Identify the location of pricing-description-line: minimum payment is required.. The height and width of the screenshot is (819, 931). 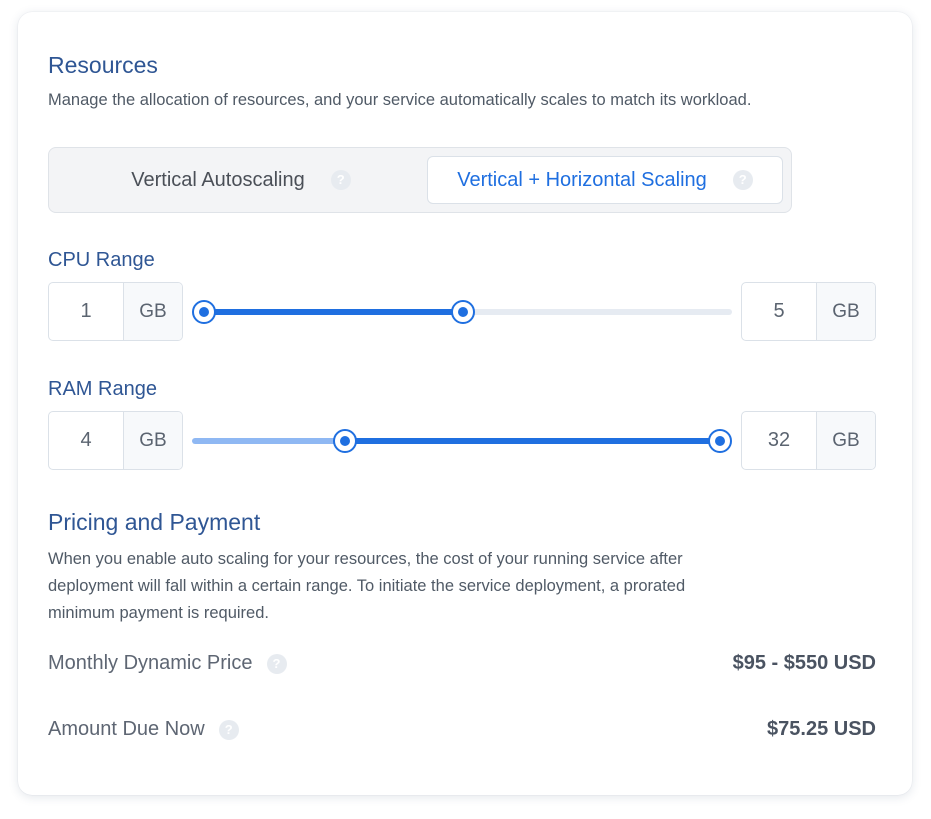
(158, 613).